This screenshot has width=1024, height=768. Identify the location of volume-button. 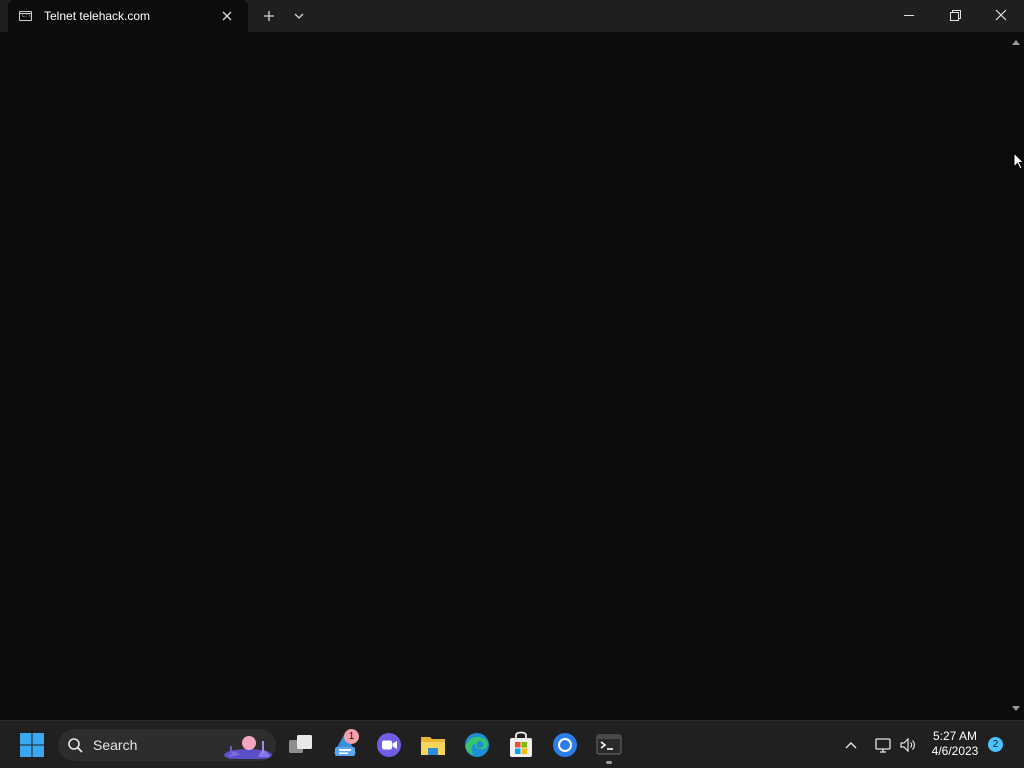
(908, 745).